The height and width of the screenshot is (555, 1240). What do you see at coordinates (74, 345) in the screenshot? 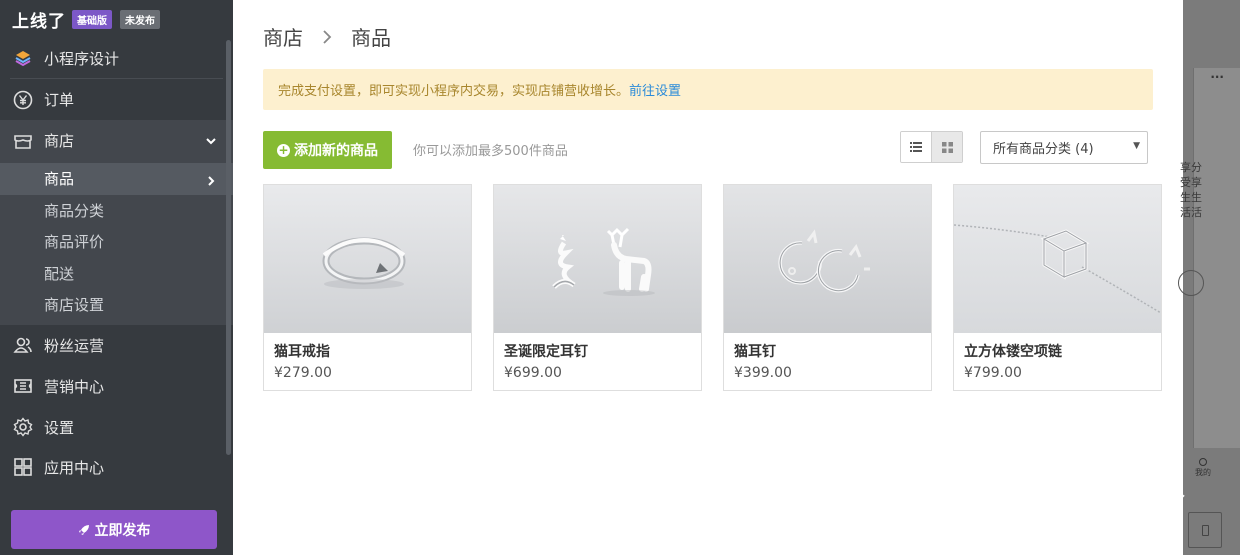
I see `sidebar-item-label: 粉丝运营` at bounding box center [74, 345].